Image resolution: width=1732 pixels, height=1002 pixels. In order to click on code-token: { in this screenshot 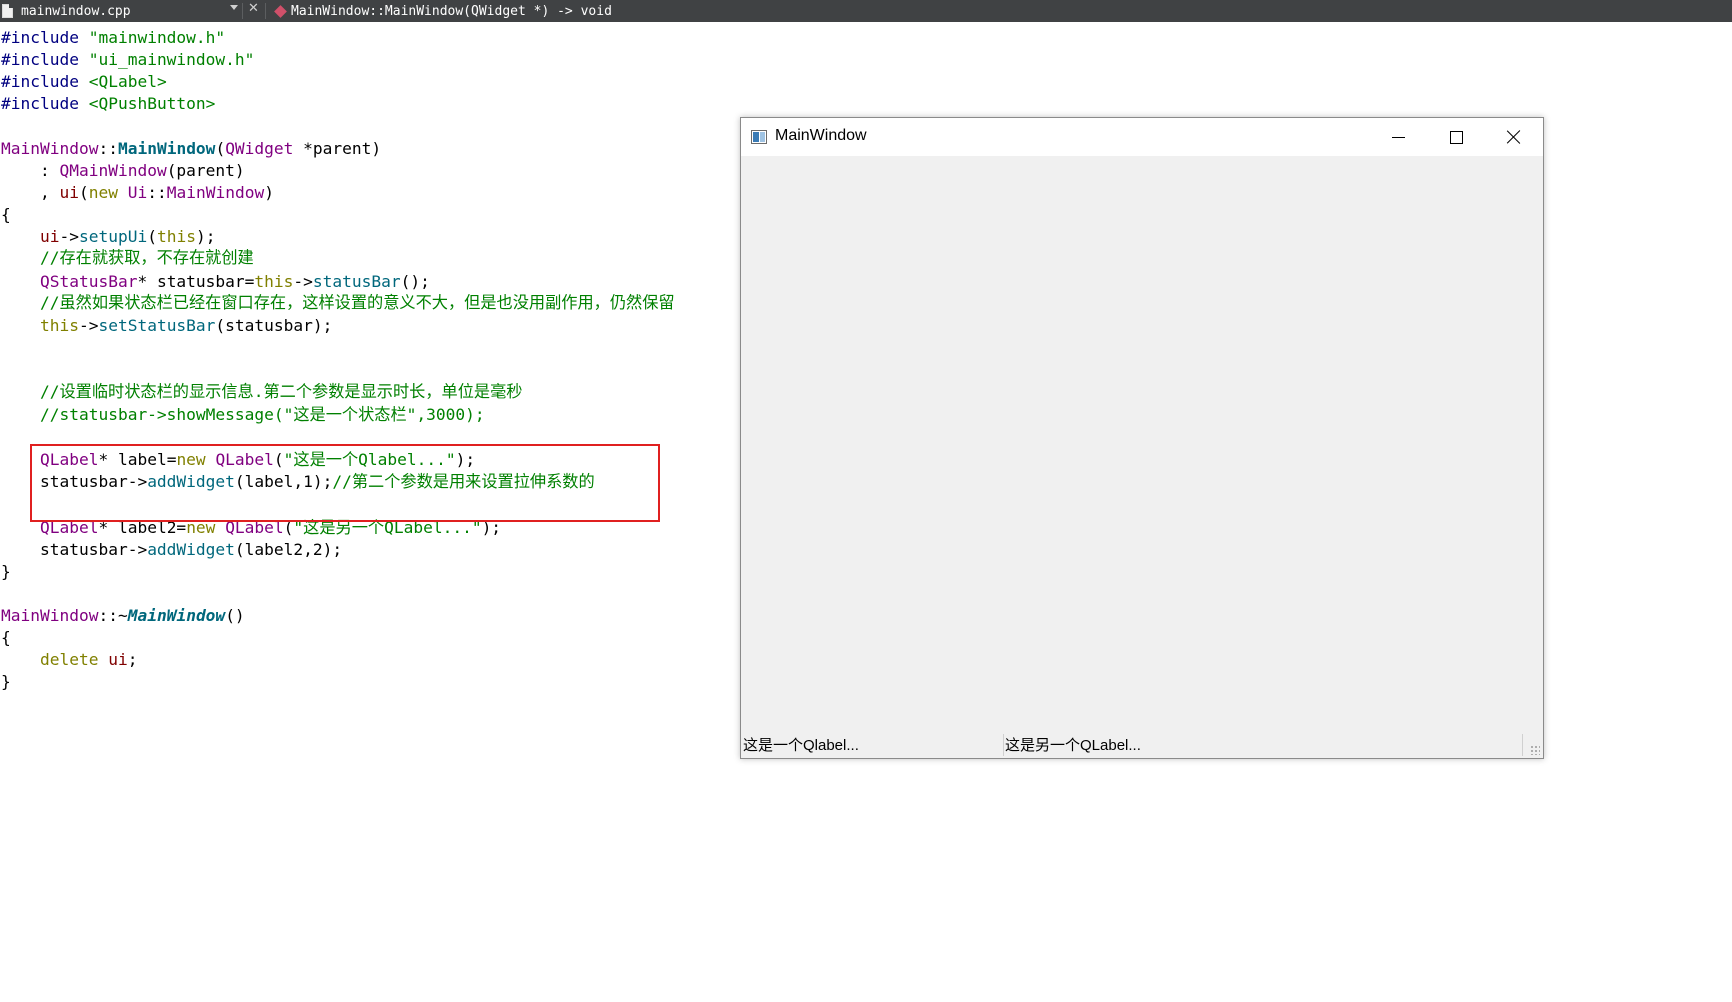, I will do `click(6, 637)`.